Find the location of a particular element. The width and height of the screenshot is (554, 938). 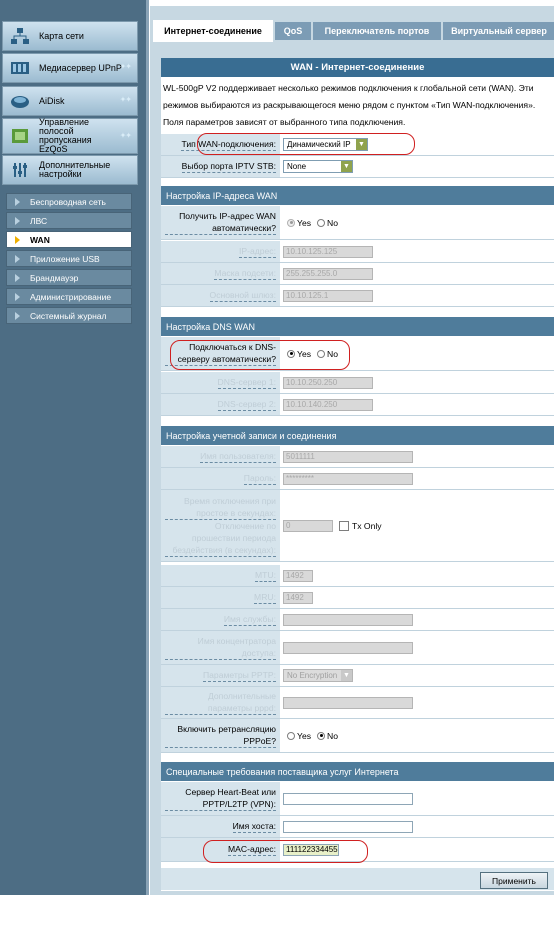

sidebar-item-advanced-settings: Дополнительные настройки is located at coordinates (70, 170).